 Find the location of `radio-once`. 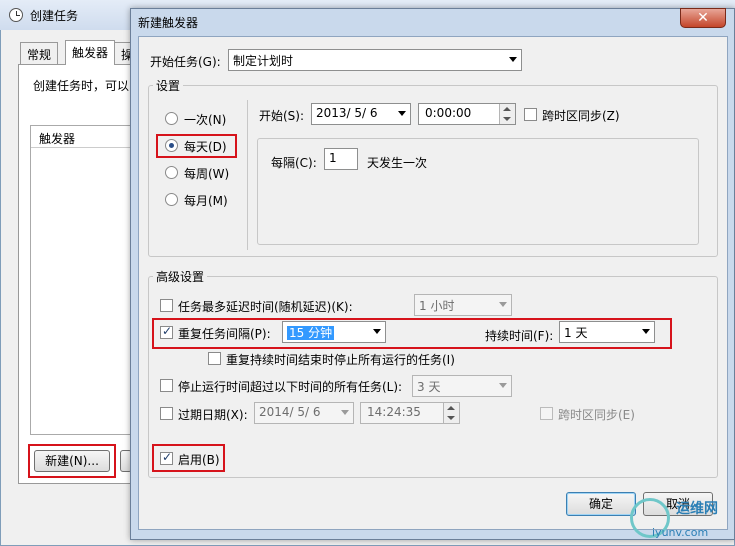

radio-once is located at coordinates (171, 118).